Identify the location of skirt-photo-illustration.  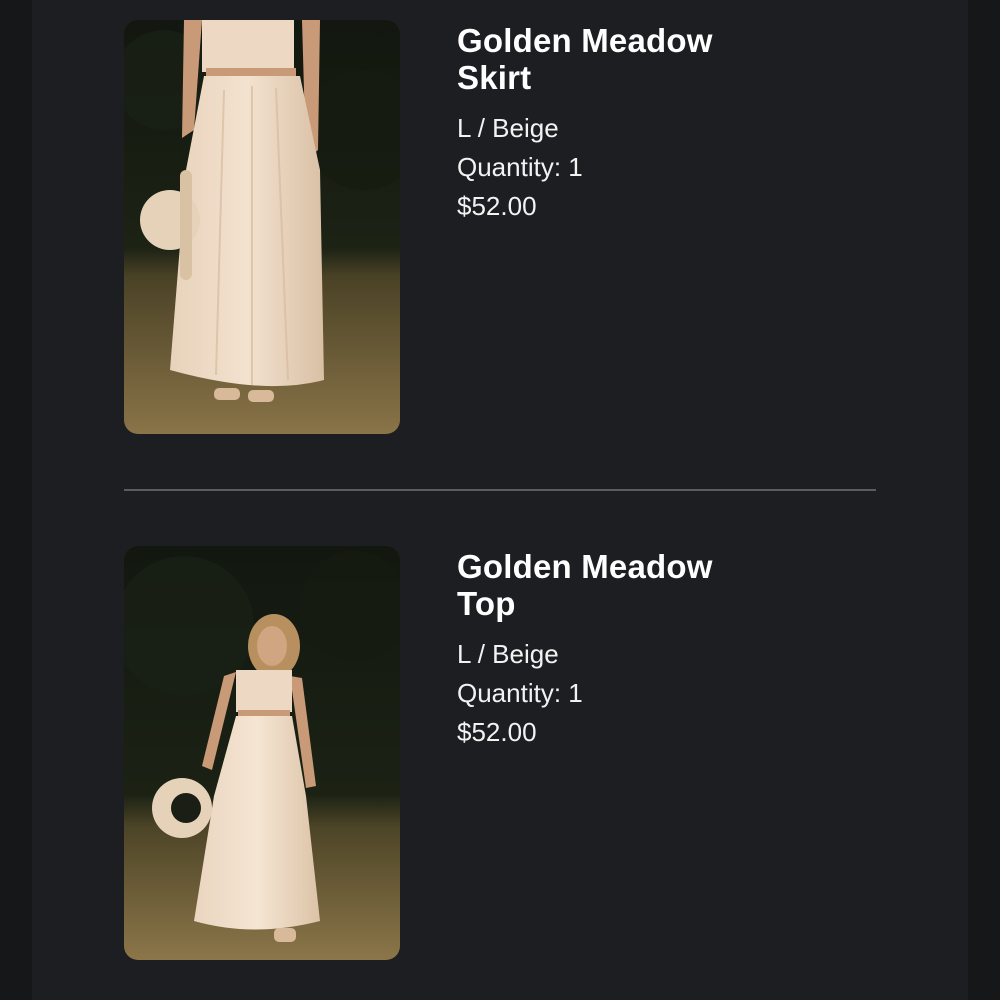
(262, 227).